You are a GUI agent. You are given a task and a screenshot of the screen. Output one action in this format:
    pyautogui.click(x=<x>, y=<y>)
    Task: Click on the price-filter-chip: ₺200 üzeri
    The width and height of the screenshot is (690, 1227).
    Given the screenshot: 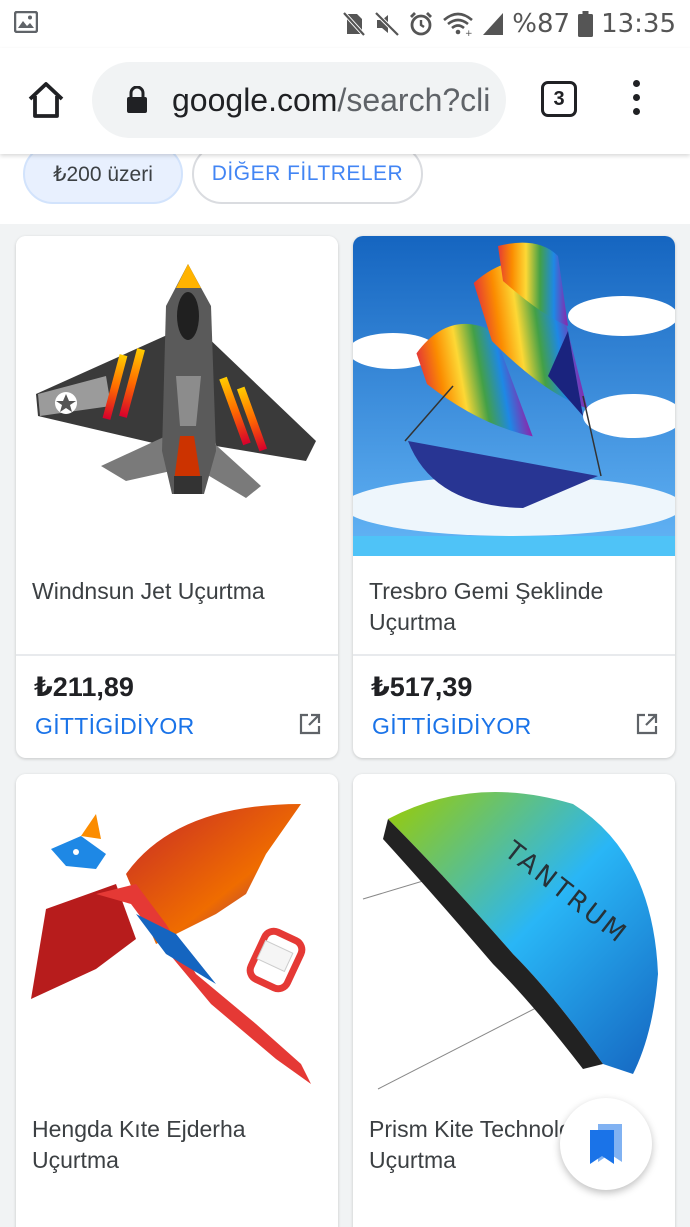 What is the action you would take?
    pyautogui.click(x=103, y=179)
    